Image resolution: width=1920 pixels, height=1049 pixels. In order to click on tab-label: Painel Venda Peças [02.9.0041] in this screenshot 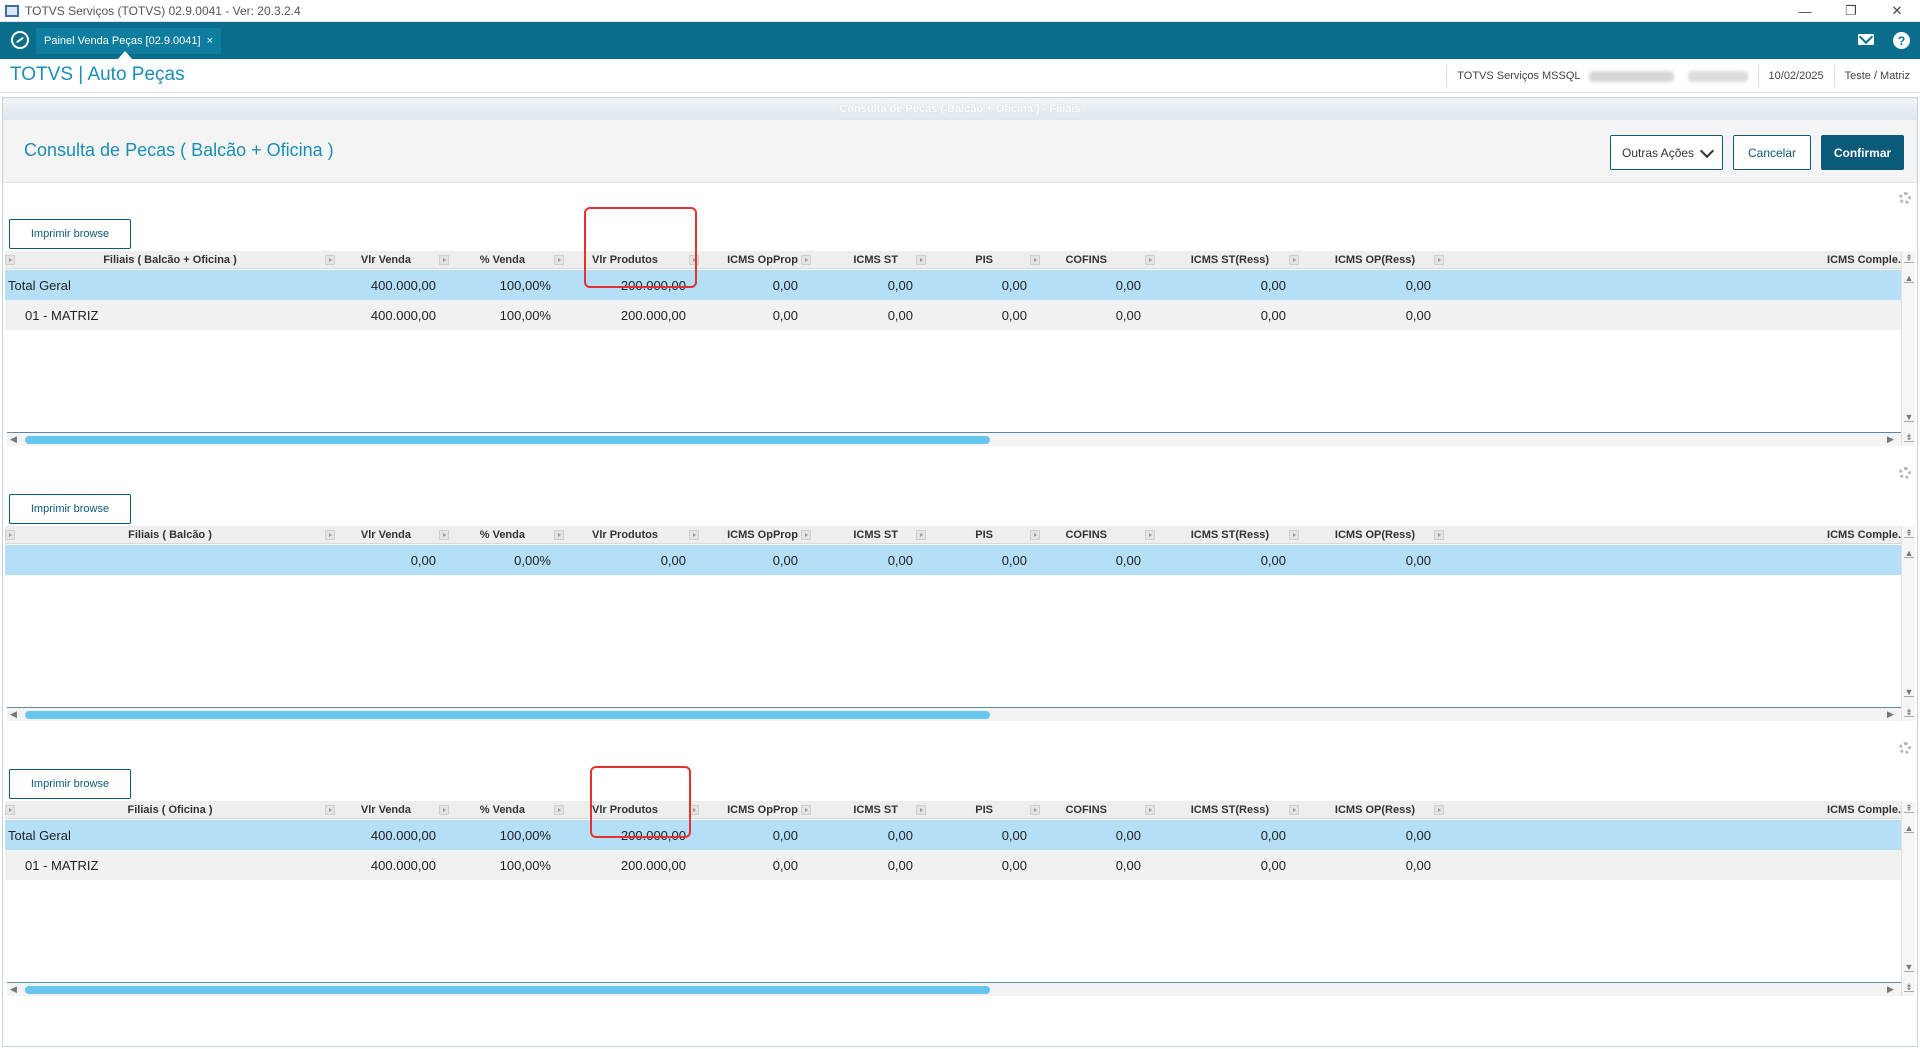, I will do `click(122, 41)`.